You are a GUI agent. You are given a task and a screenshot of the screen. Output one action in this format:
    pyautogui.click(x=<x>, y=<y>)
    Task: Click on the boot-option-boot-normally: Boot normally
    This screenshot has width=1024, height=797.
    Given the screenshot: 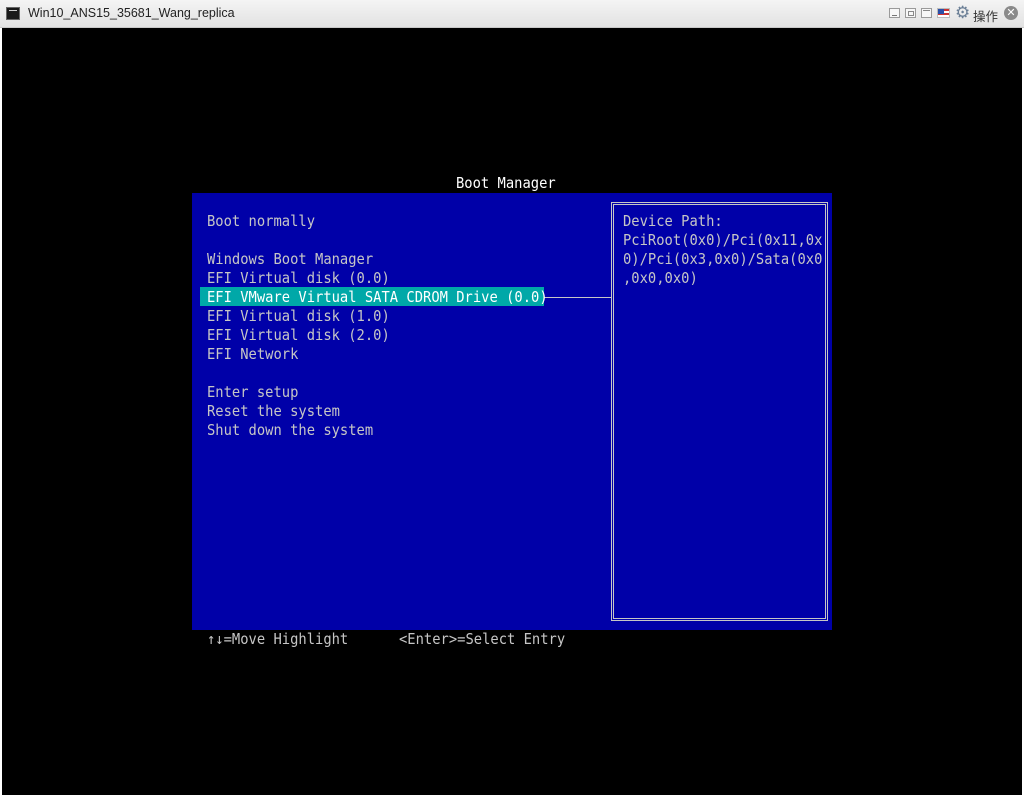 What is the action you would take?
    pyautogui.click(x=261, y=221)
    